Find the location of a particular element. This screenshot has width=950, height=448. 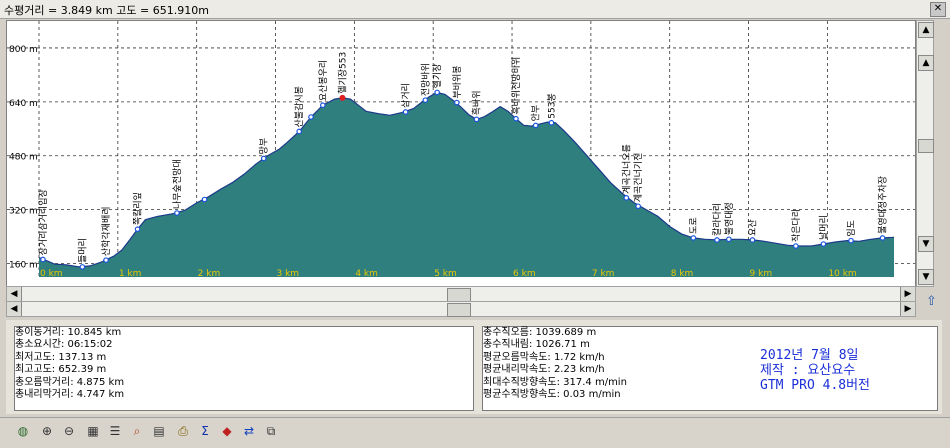

waypoint-label: 칼라다리 is located at coordinates (717, 219).